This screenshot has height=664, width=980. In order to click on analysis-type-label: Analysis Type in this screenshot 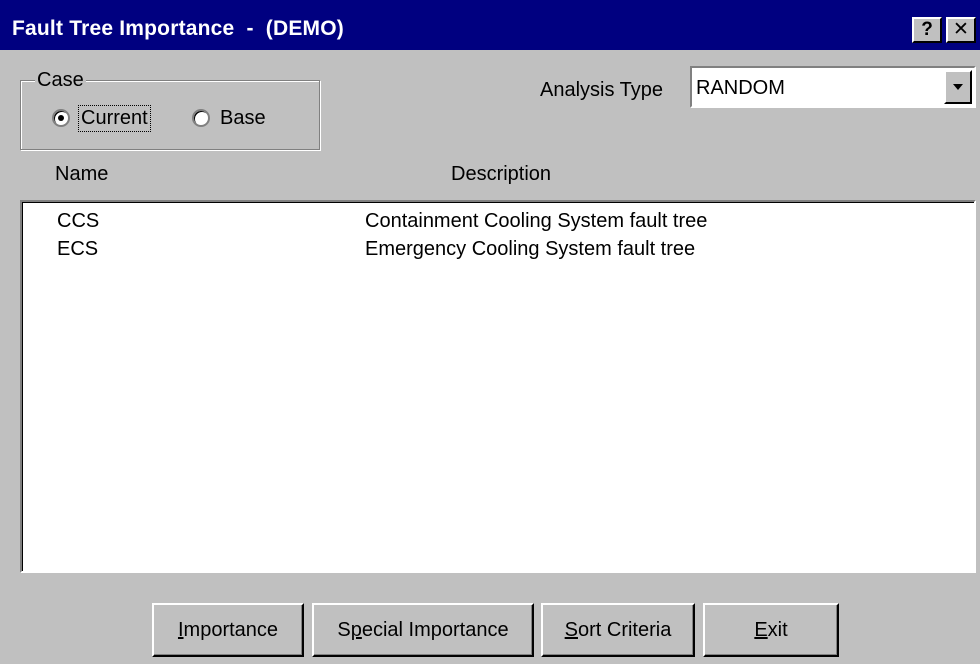, I will do `click(602, 90)`.